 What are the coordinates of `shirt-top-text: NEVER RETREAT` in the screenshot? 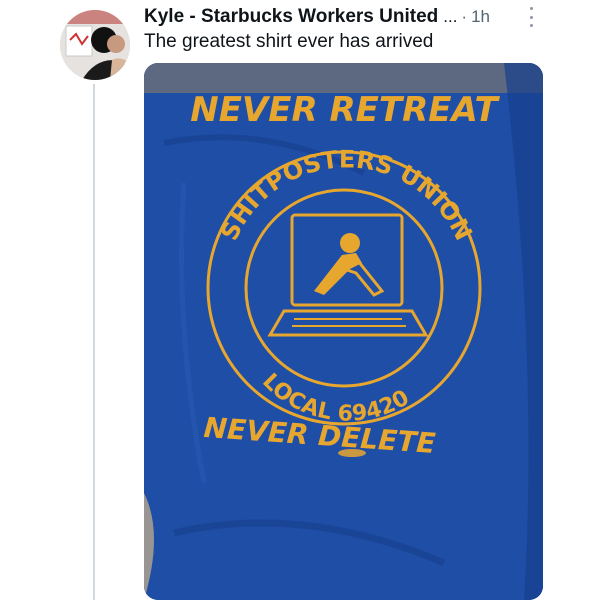 It's located at (345, 110).